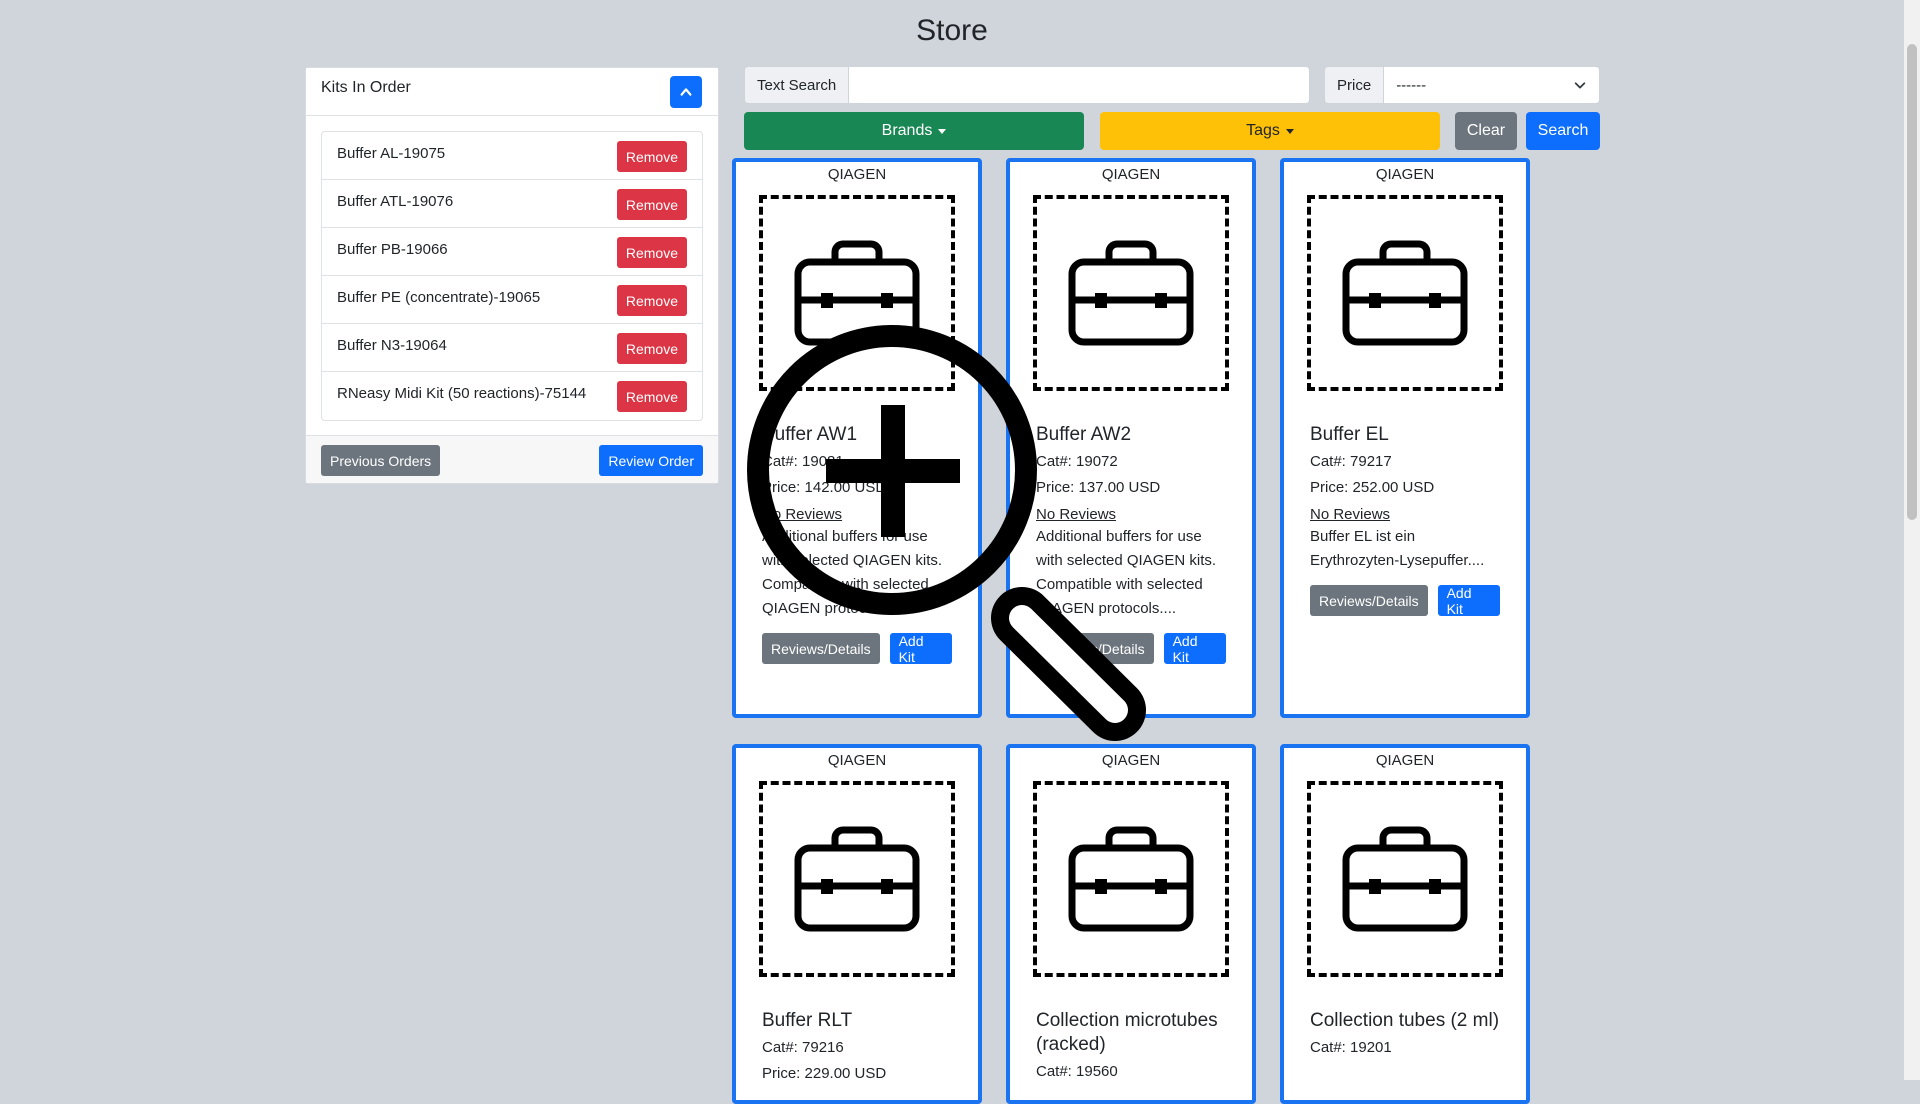 The height and width of the screenshot is (1104, 1920). What do you see at coordinates (512, 92) in the screenshot?
I see `order-panel-header: Kits In Order` at bounding box center [512, 92].